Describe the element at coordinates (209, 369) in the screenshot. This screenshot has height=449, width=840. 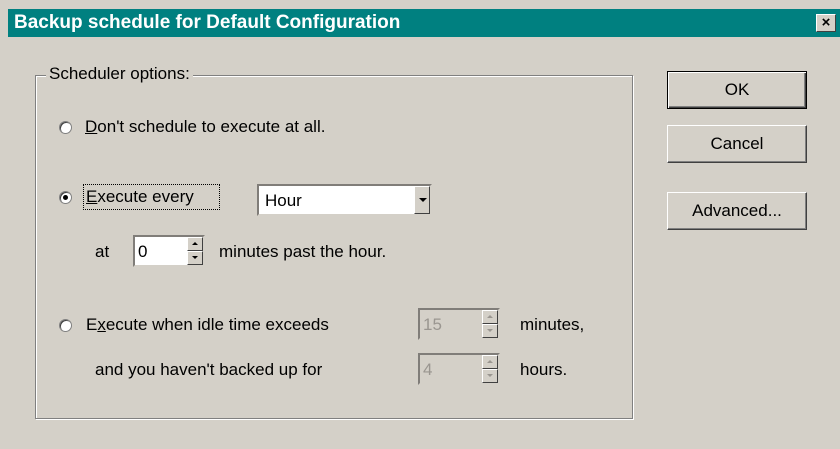
I see `backup-label: and you haven't backed up for` at that location.